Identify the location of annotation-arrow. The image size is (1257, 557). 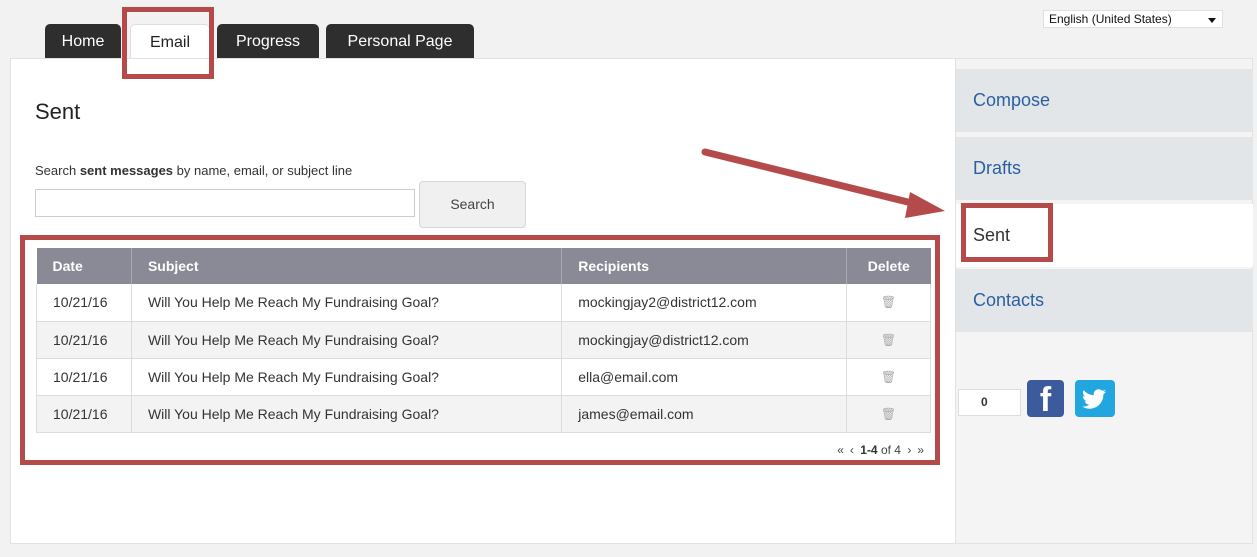
(823, 183).